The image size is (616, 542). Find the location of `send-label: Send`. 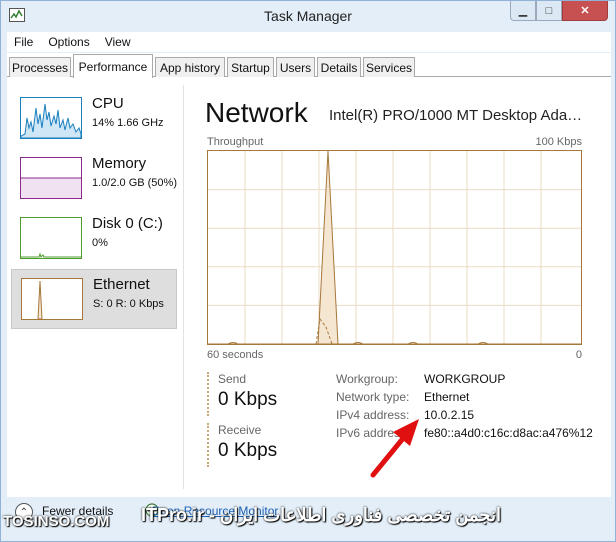

send-label: Send is located at coordinates (232, 379).